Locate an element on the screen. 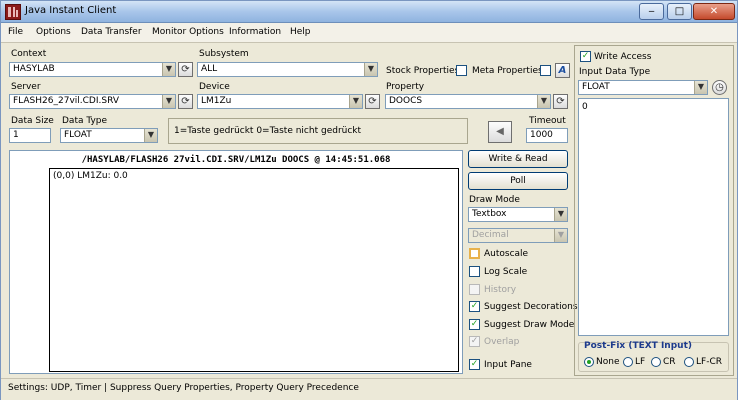  meta-properties-checkbox is located at coordinates (545, 70).